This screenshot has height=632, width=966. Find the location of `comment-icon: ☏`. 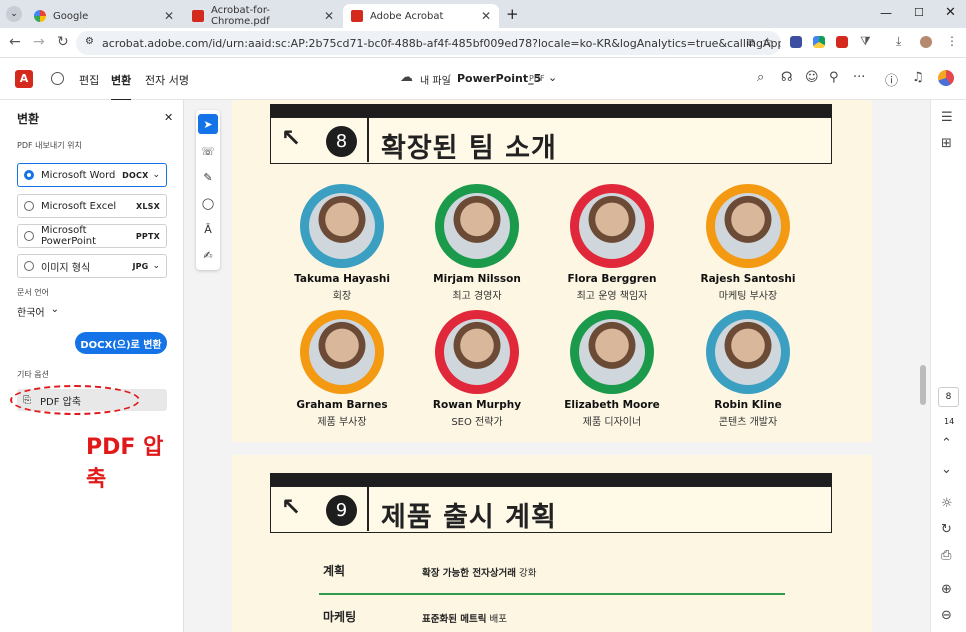

comment-icon: ☏ is located at coordinates (208, 151).